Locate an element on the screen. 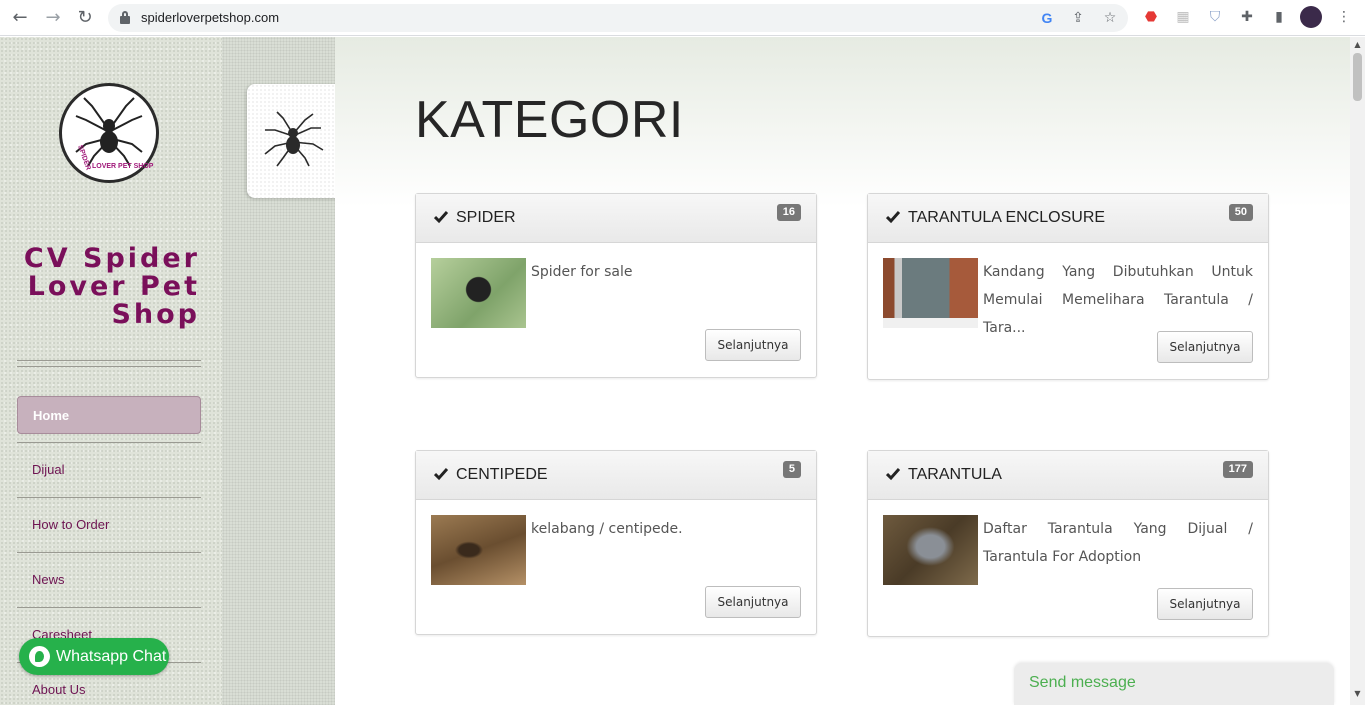 The height and width of the screenshot is (705, 1365). share-icon: ⇪ is located at coordinates (1078, 18).